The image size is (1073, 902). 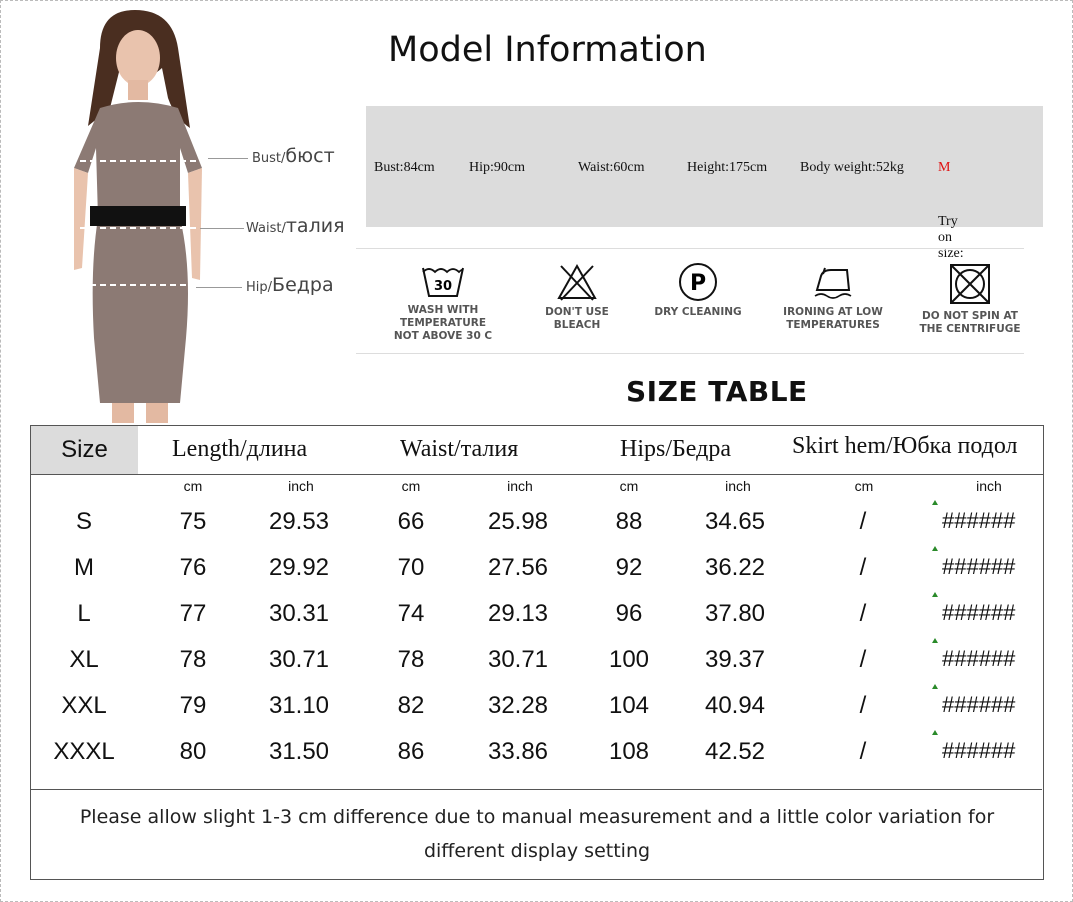 What do you see at coordinates (219, 287) in the screenshot?
I see `hip-pointer` at bounding box center [219, 287].